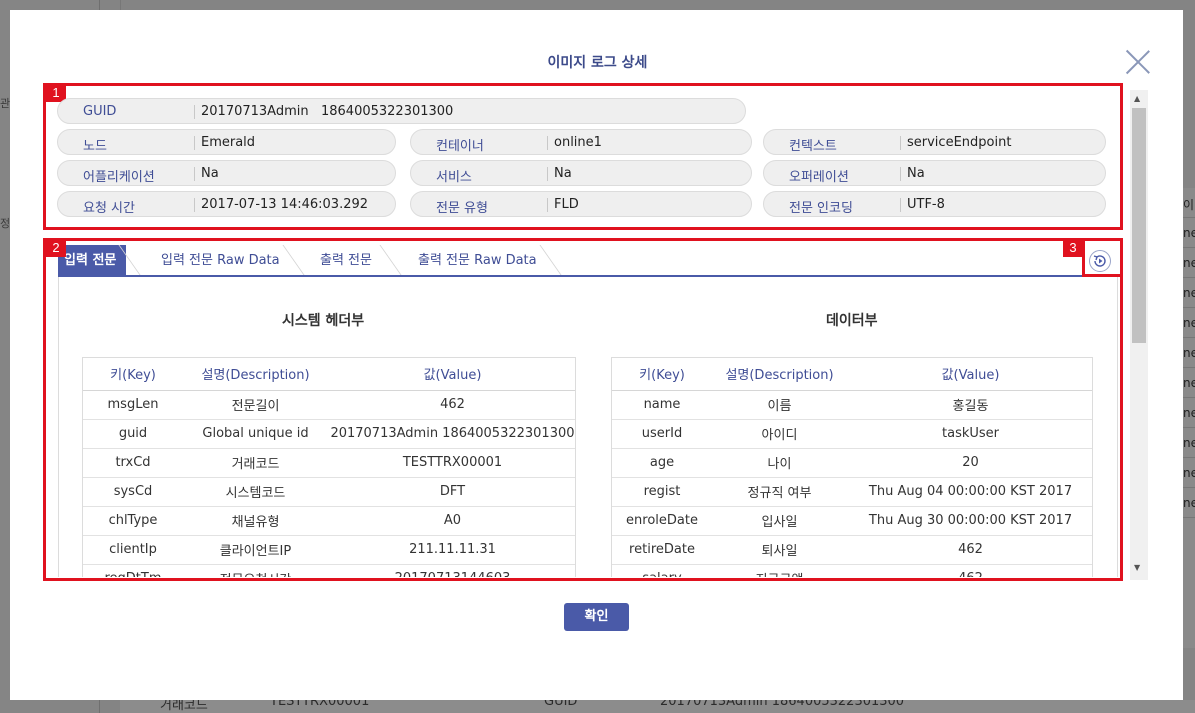 The image size is (1195, 713). I want to click on cell-value: TESTTRX00001, so click(451, 463).